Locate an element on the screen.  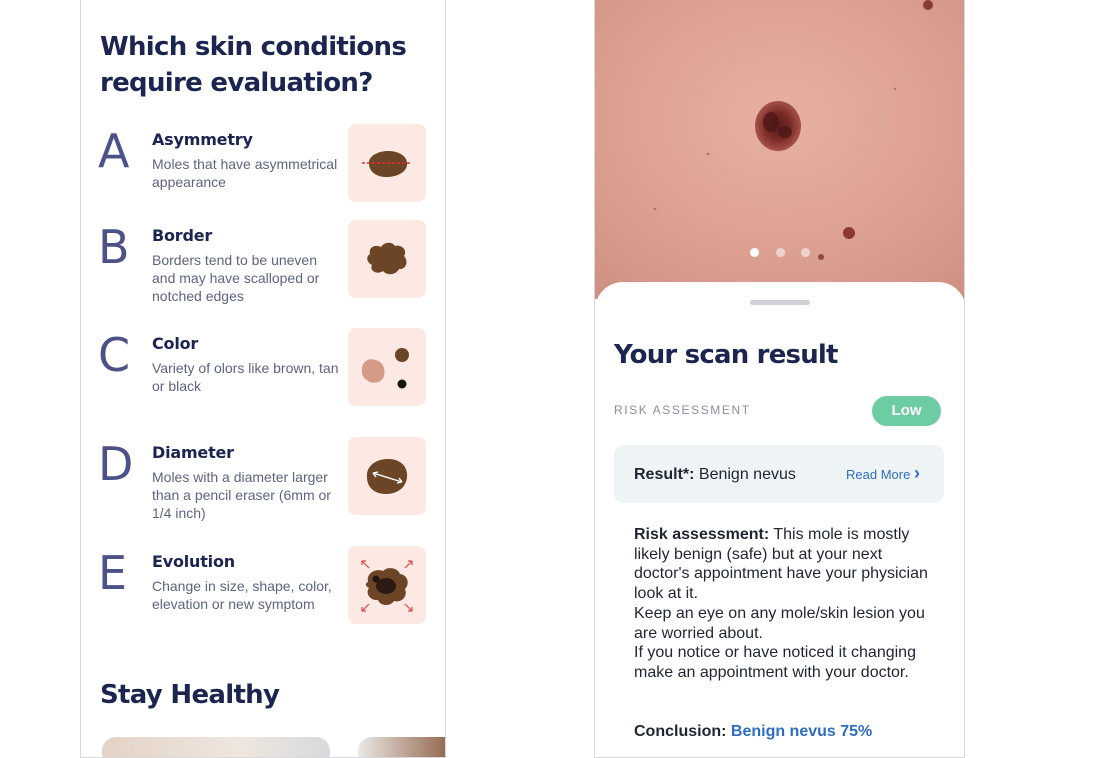
result-value: Benign nevus is located at coordinates (747, 474).